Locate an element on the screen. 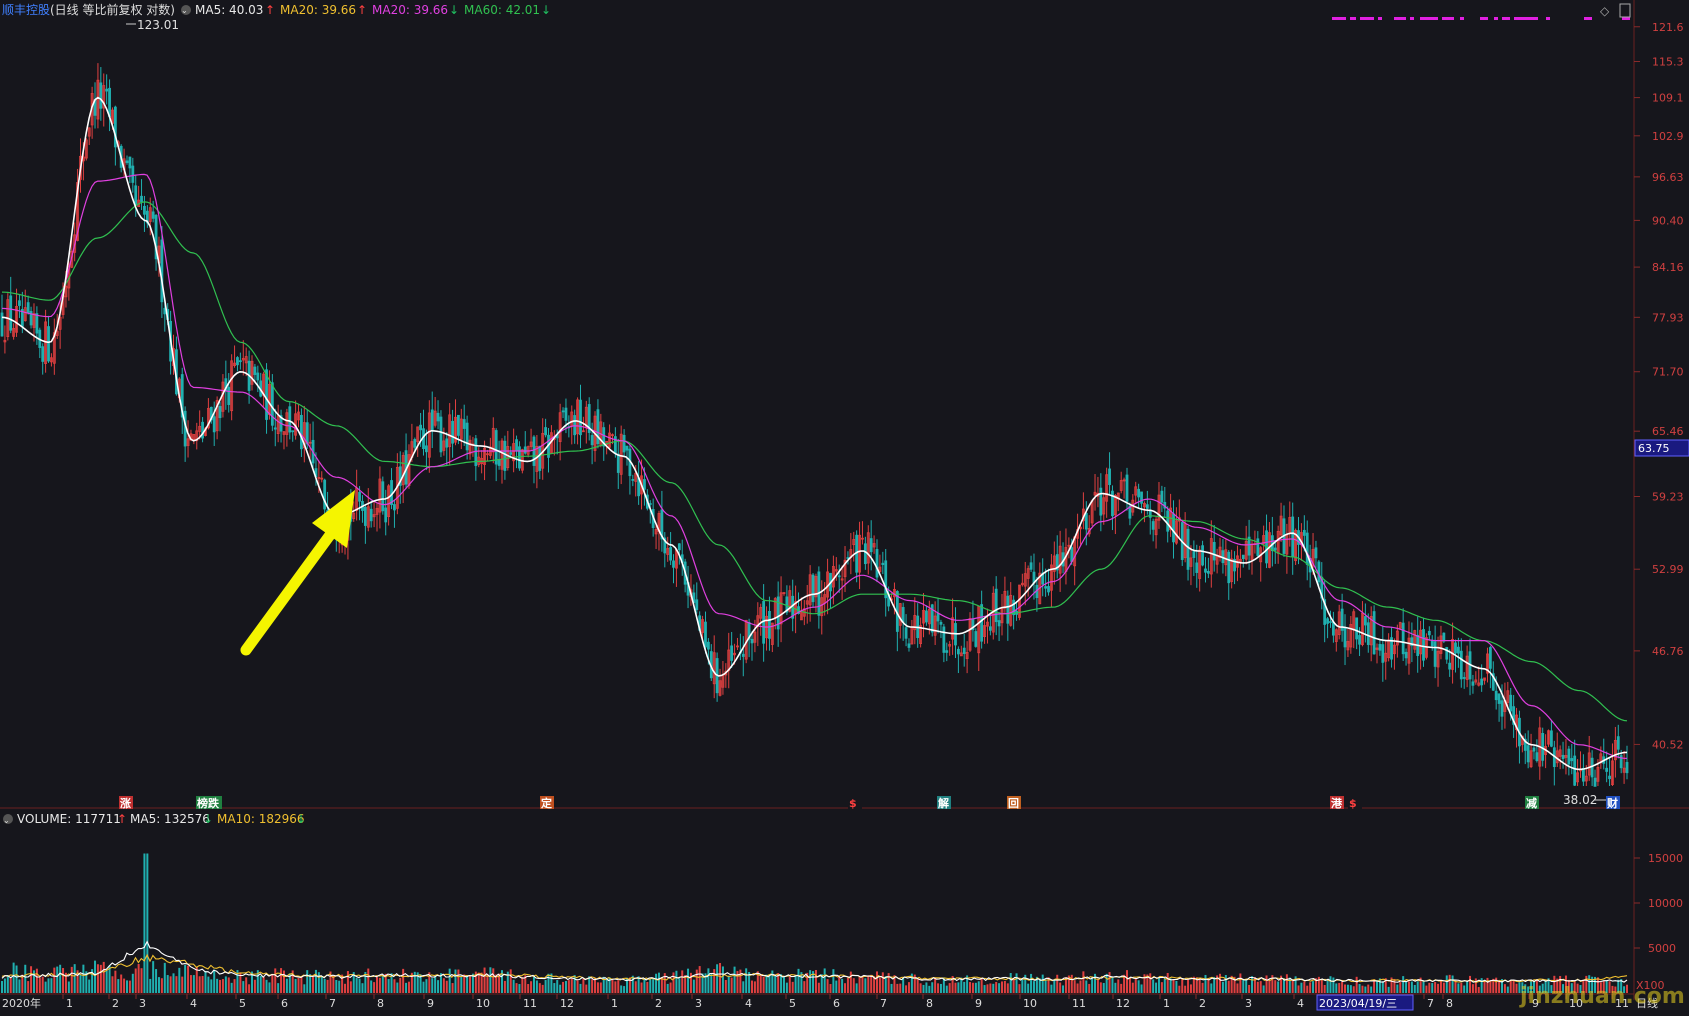 This screenshot has width=1689, height=1016. time-tick-label: 7 is located at coordinates (883, 1003).